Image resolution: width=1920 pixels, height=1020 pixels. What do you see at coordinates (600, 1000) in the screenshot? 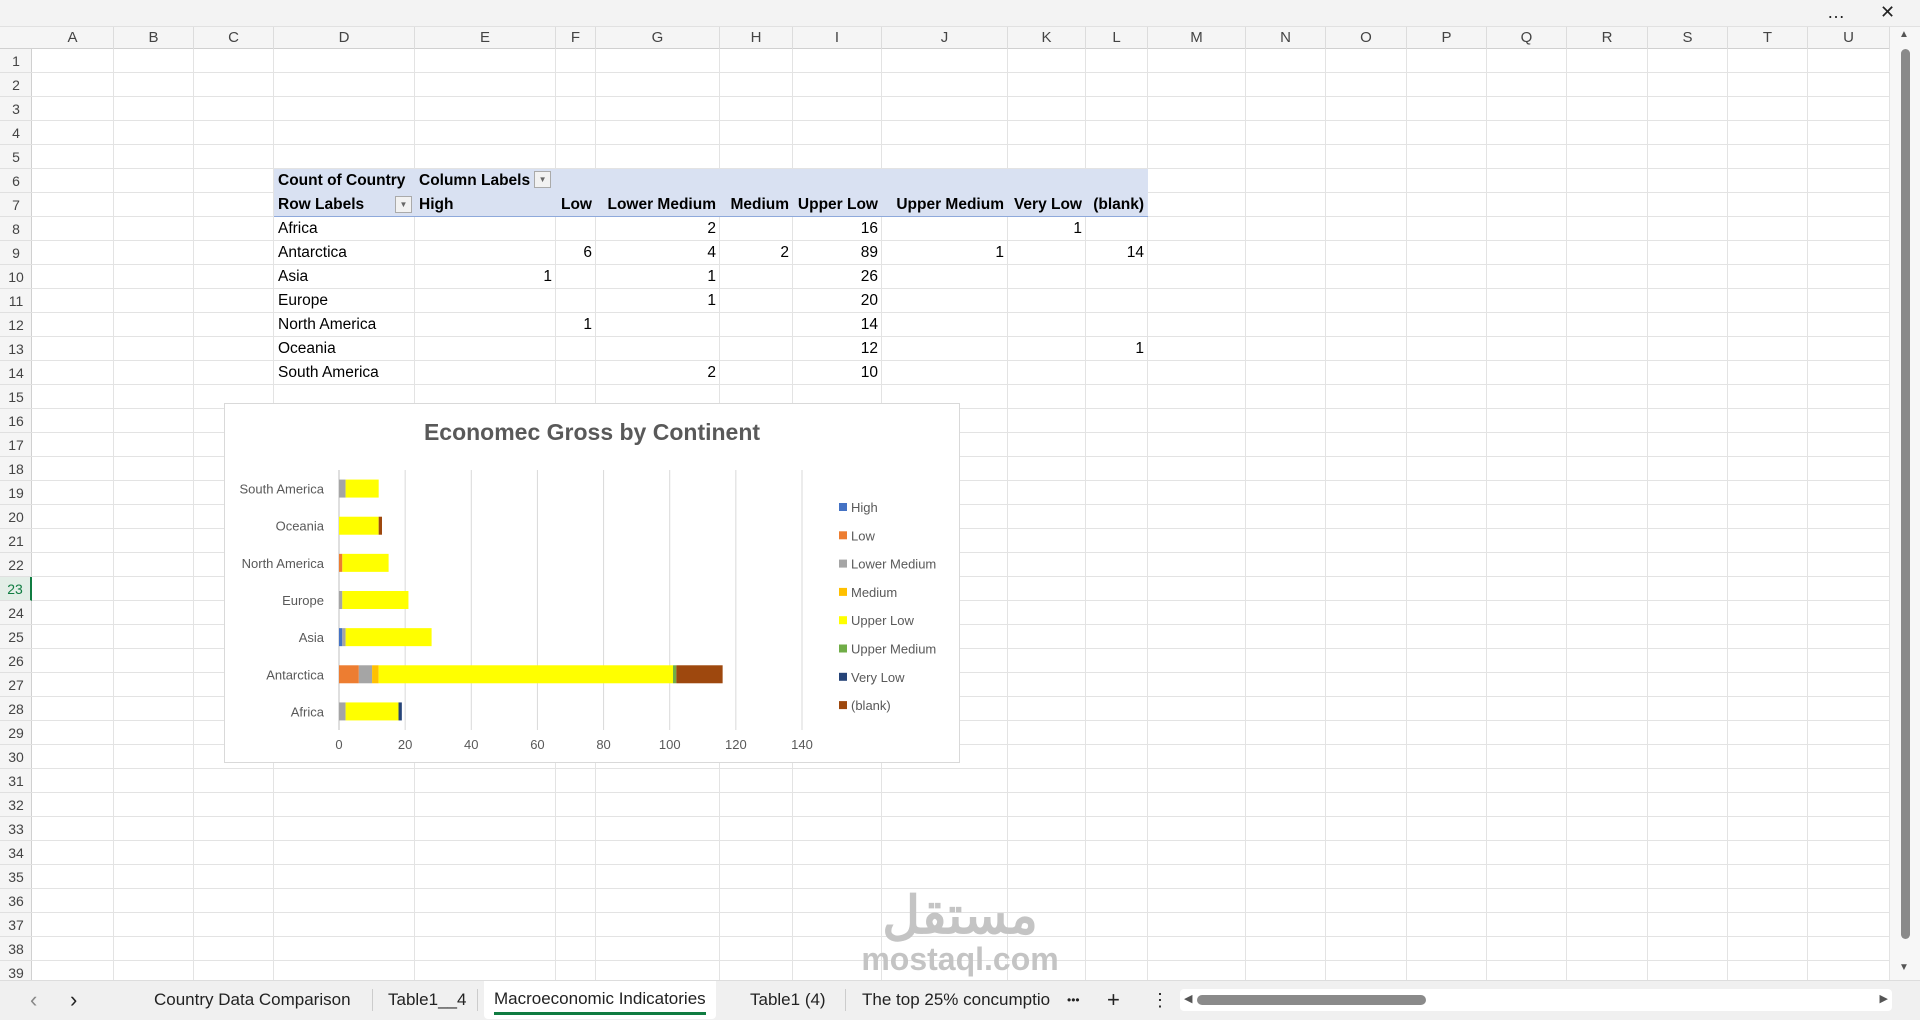
I see `tab-macroeconomic-indicatories: Macroeconomic Indicatories` at bounding box center [600, 1000].